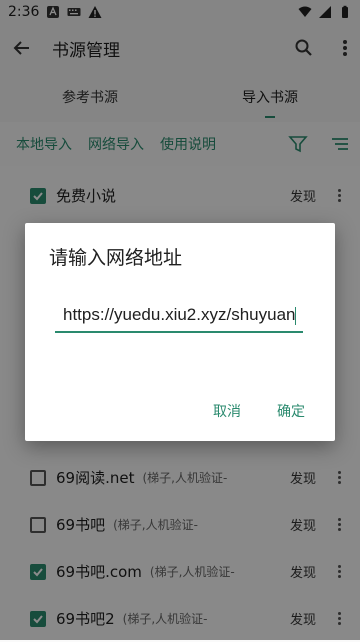 Image resolution: width=360 pixels, height=642 pixels. I want to click on cancel-button: 取消, so click(227, 411).